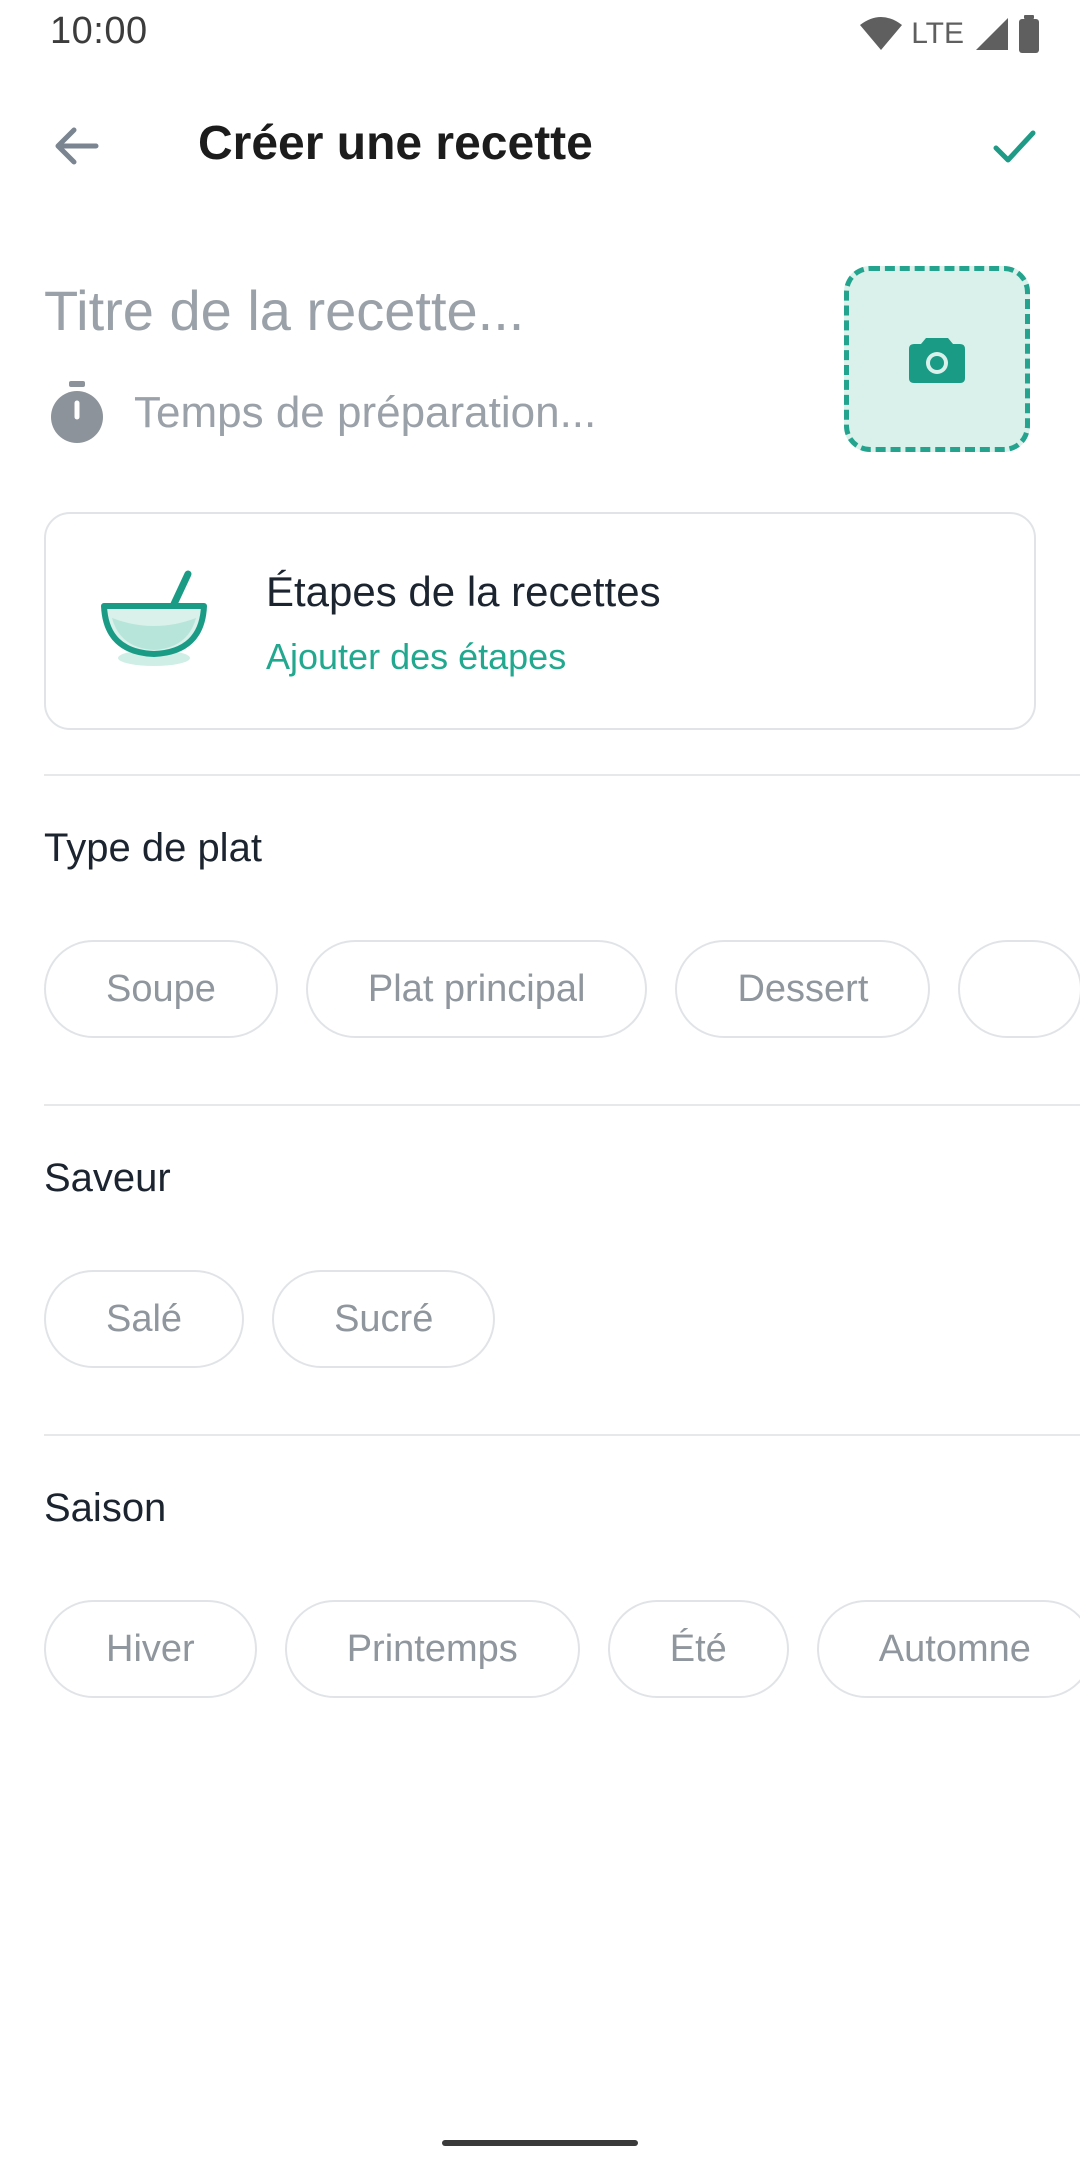 This screenshot has height=2160, width=1080. What do you see at coordinates (153, 848) in the screenshot?
I see `section-title-dish-type: Type de plat` at bounding box center [153, 848].